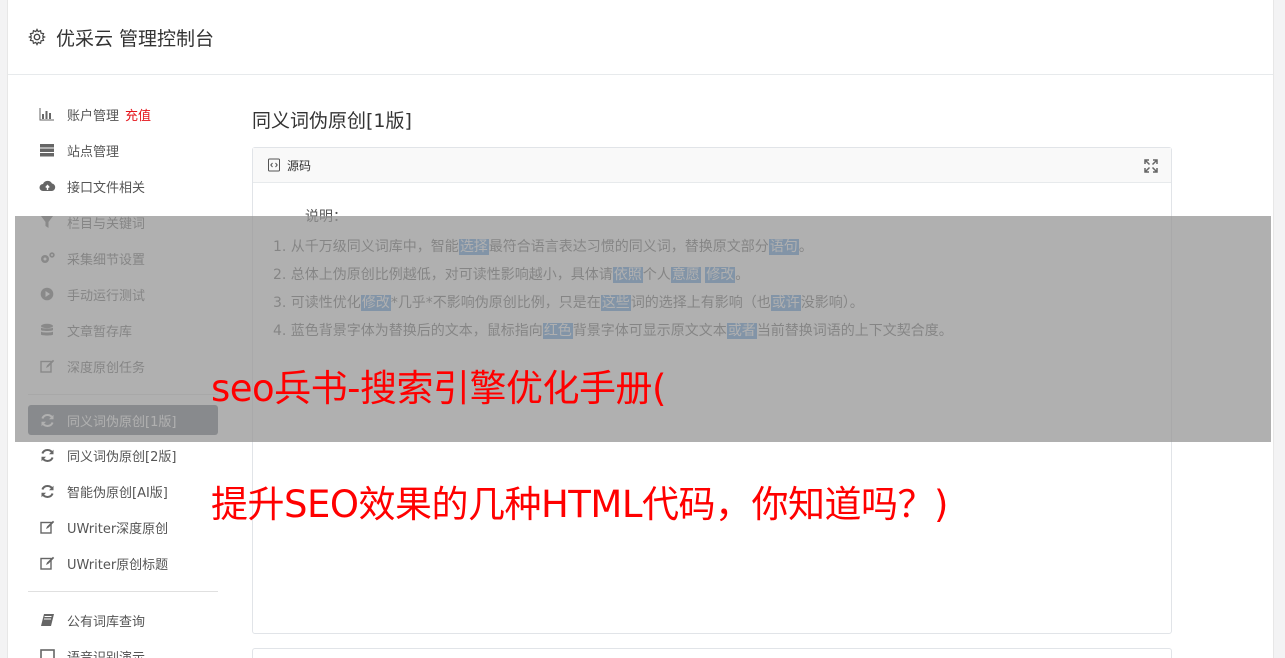 The height and width of the screenshot is (658, 1285). What do you see at coordinates (123, 591) in the screenshot?
I see `divider` at bounding box center [123, 591].